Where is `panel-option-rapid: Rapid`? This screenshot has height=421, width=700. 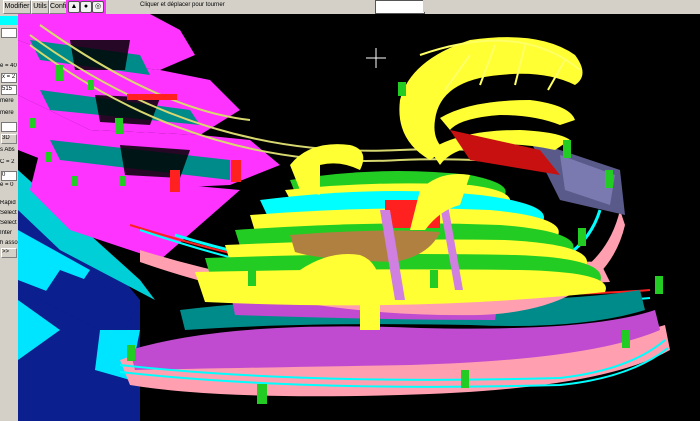 panel-option-rapid: Rapid is located at coordinates (9, 203).